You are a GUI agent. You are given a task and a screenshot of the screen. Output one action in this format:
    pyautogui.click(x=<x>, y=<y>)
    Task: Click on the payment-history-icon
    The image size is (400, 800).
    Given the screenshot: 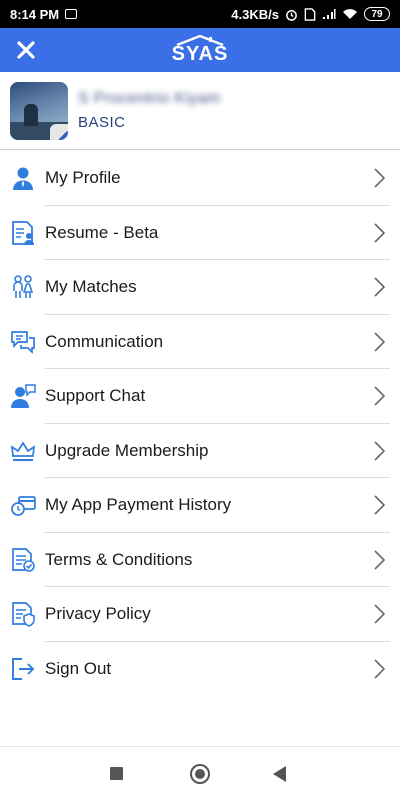 What is the action you would take?
    pyautogui.click(x=23, y=506)
    